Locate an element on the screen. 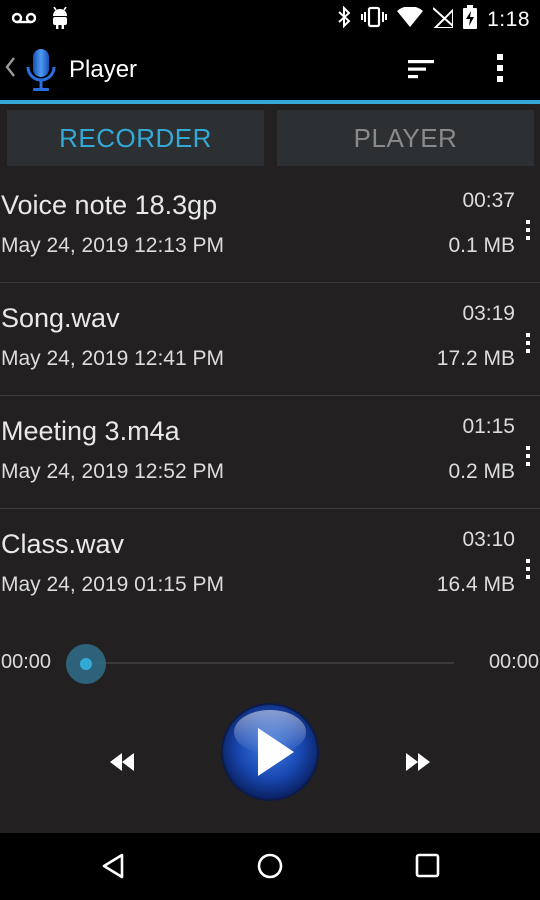 This screenshot has height=900, width=540. android-debug-icon is located at coordinates (60, 20).